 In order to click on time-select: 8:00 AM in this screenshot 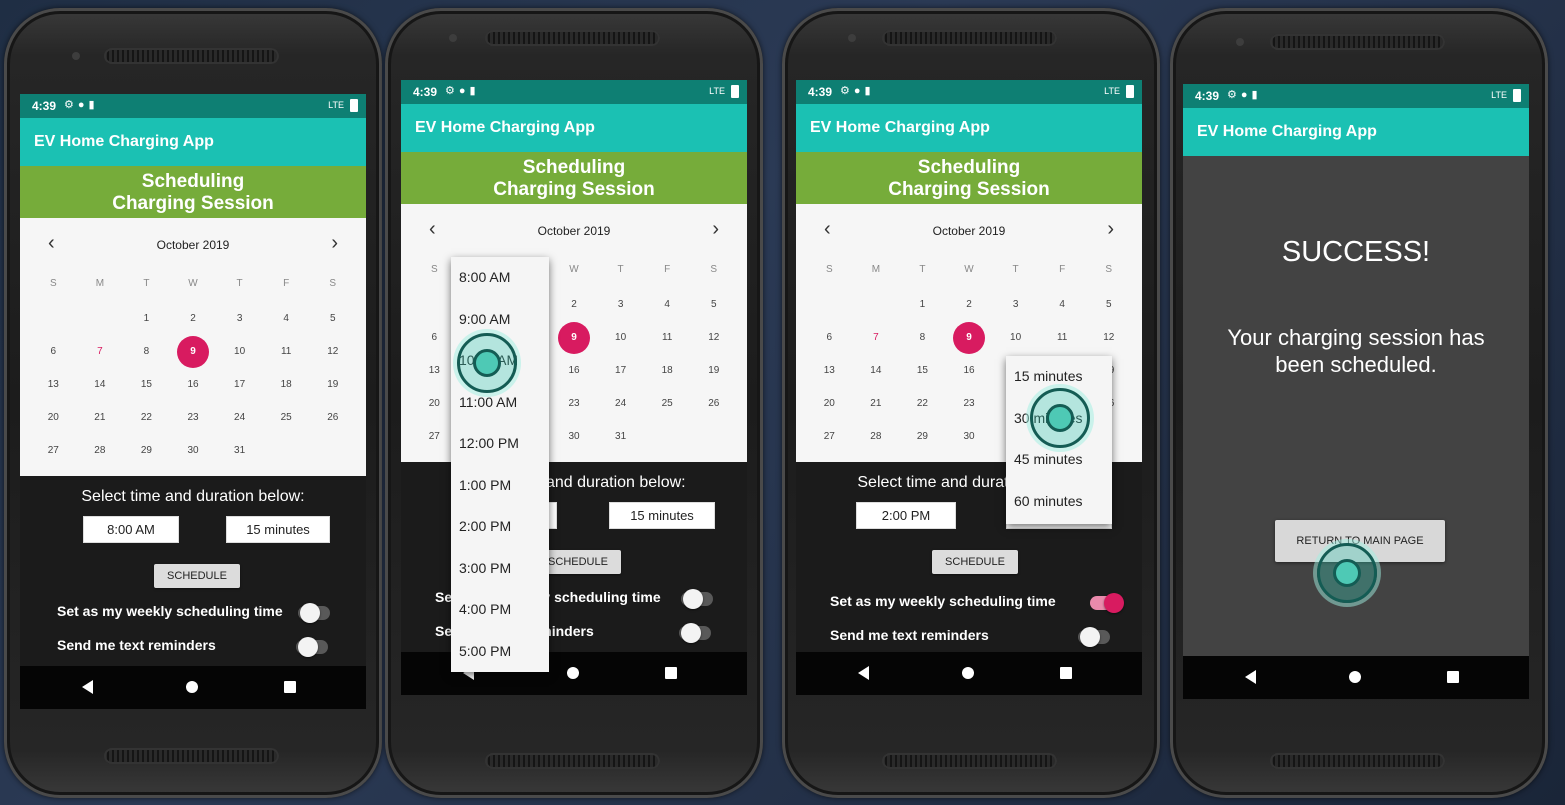, I will do `click(131, 529)`.